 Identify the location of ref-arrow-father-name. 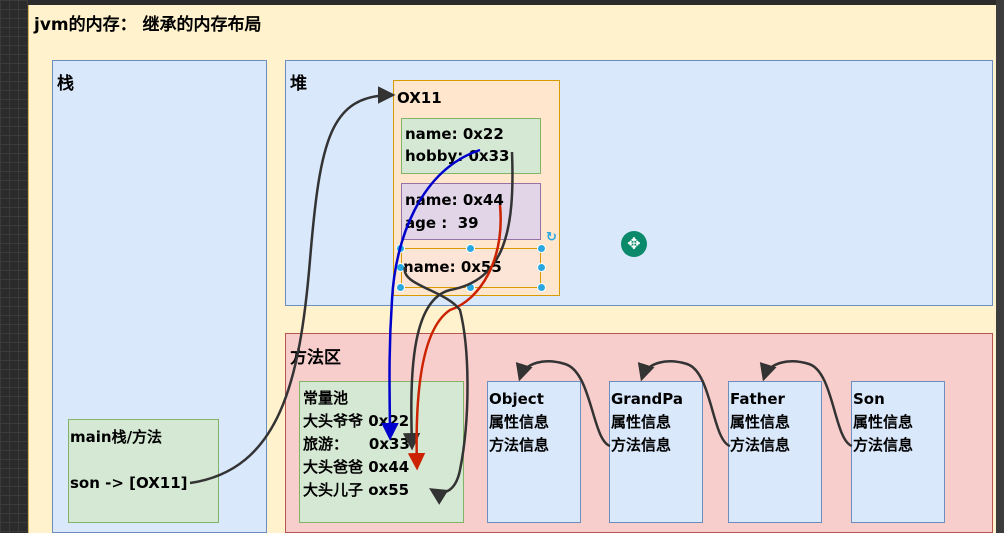
(454, 337).